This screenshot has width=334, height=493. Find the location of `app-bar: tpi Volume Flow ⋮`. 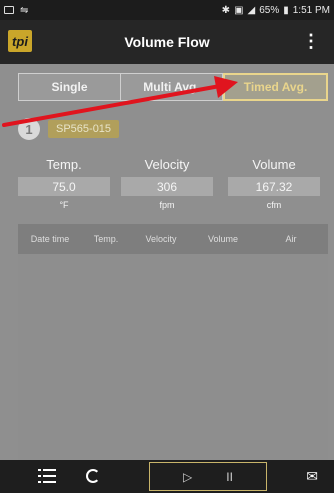

app-bar: tpi Volume Flow ⋮ is located at coordinates (167, 42).